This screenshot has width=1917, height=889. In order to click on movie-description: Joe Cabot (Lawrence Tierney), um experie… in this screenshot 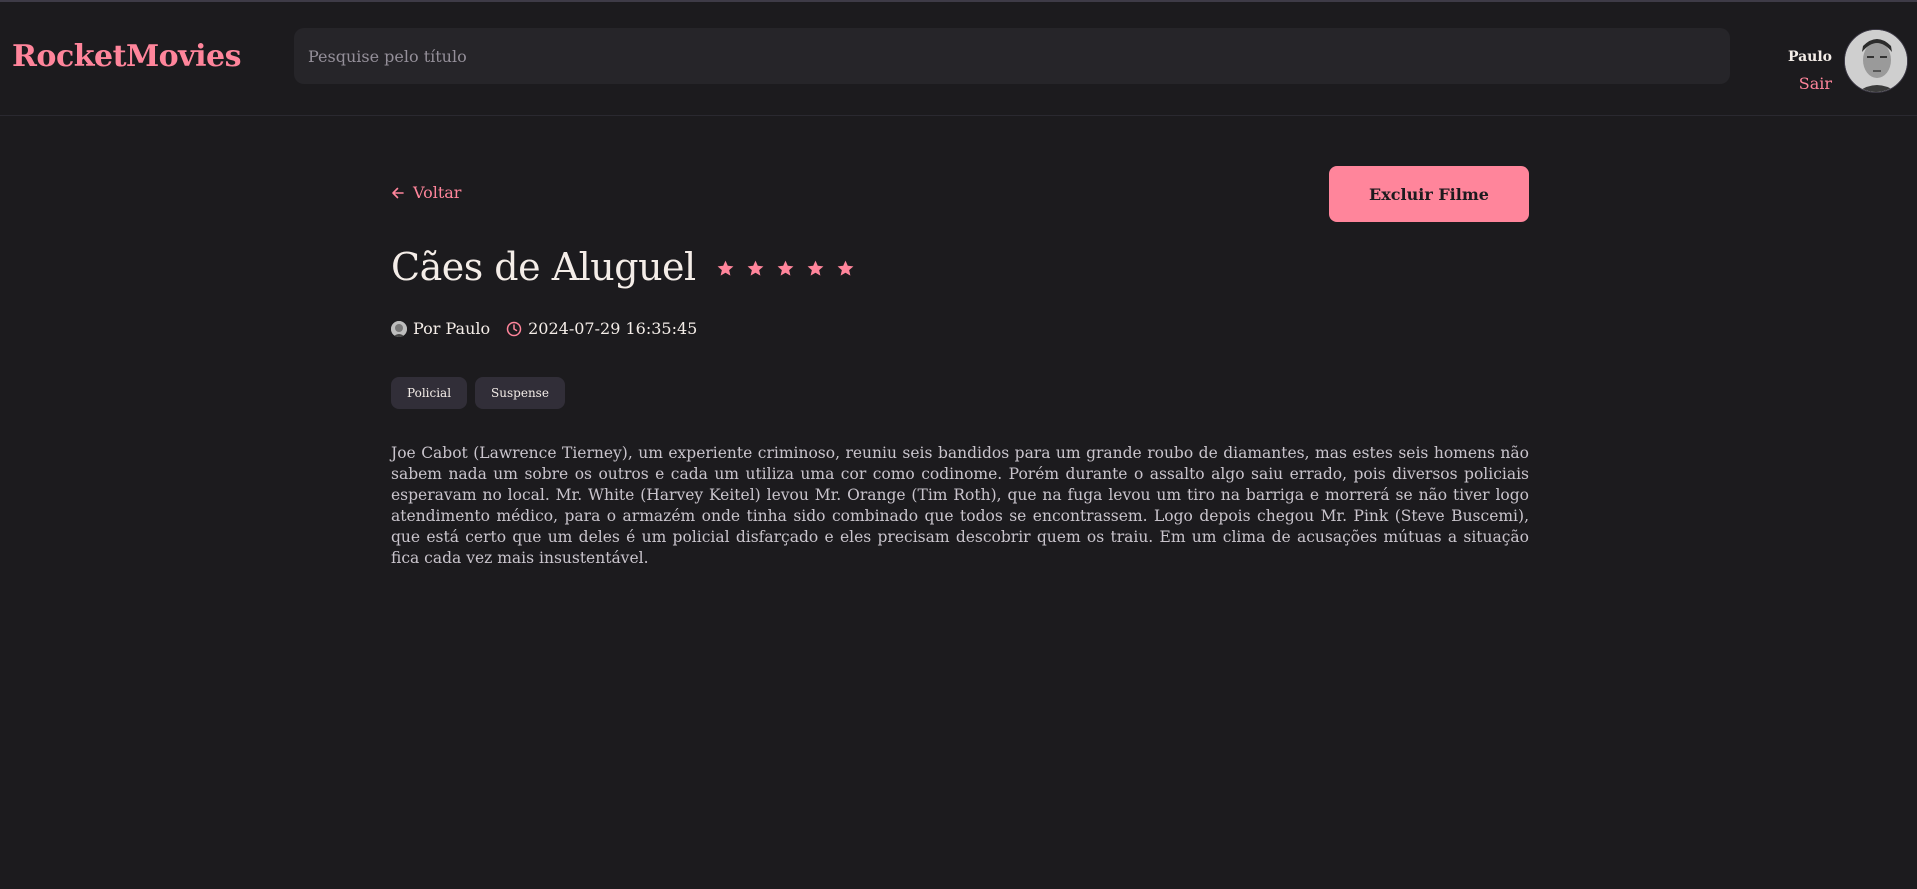, I will do `click(960, 505)`.